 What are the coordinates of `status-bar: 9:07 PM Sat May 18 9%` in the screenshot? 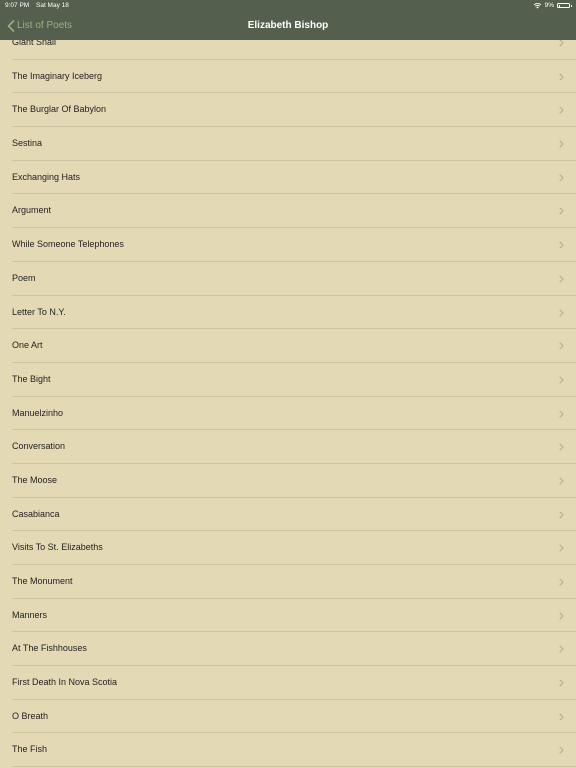 It's located at (288, 5).